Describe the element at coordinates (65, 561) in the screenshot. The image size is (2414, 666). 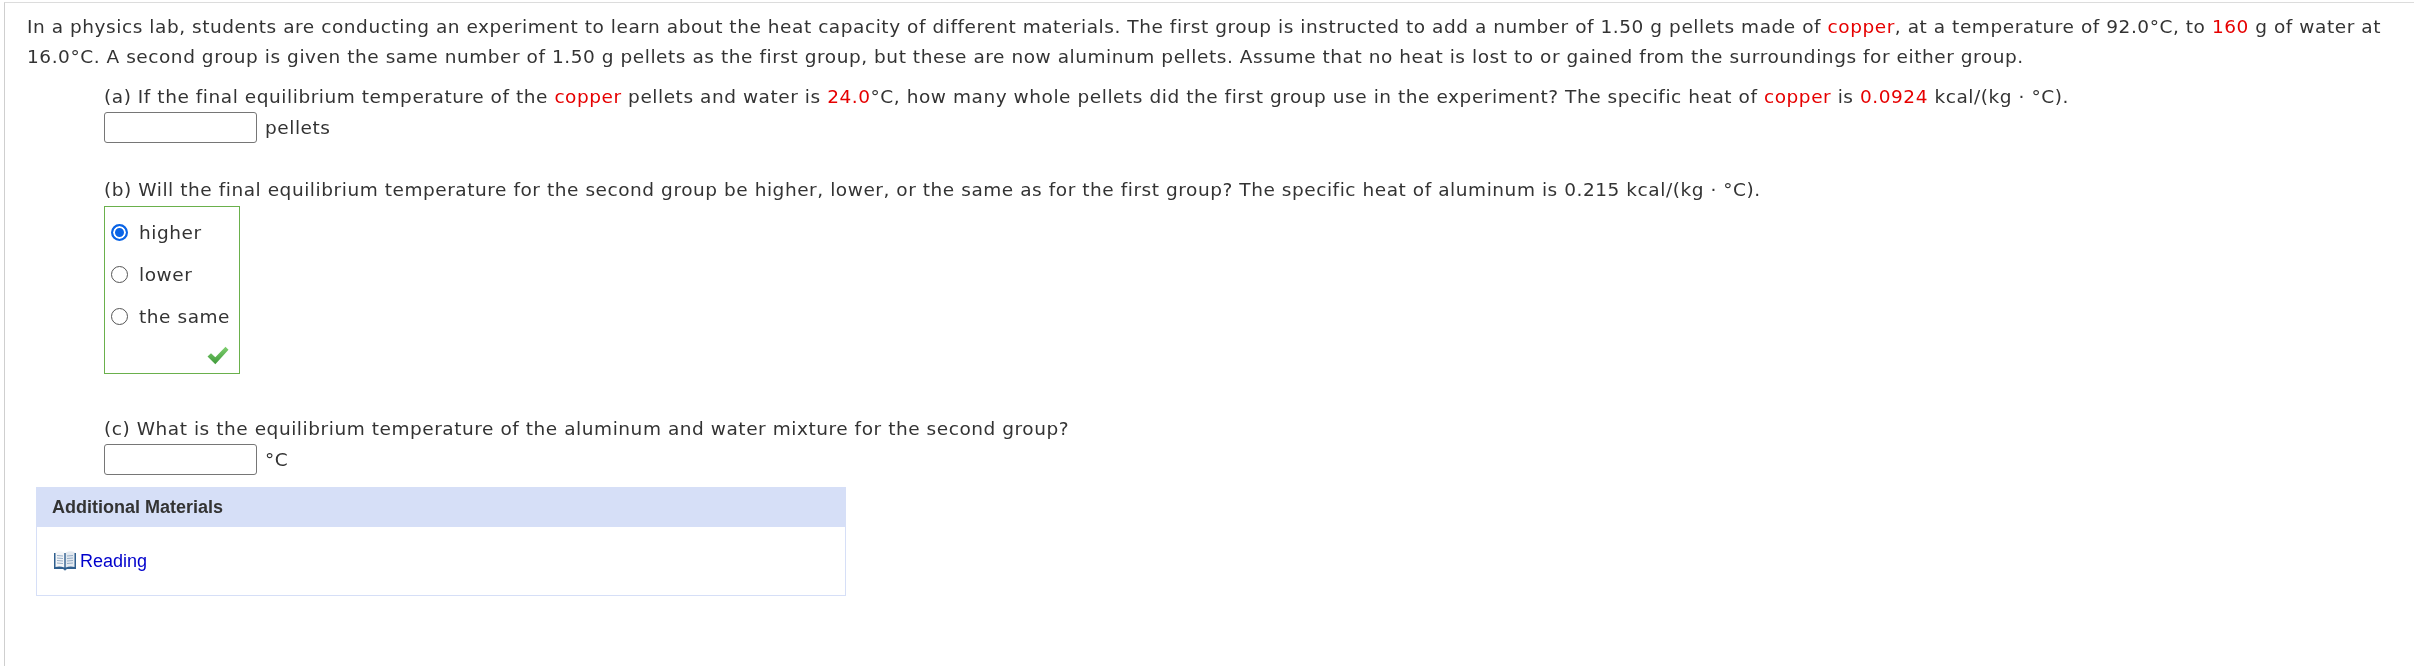
I see `book-icon` at that location.